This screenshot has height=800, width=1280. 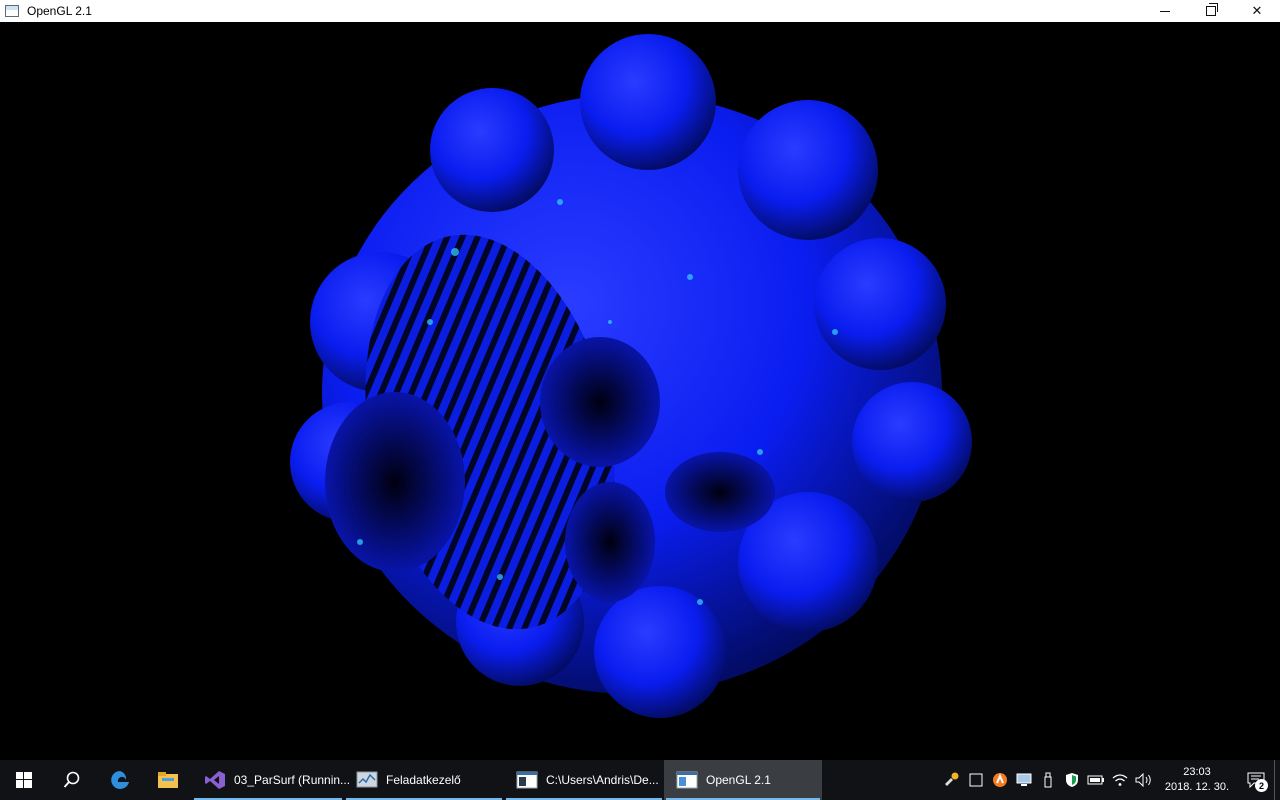 I want to click on show-desktop-button, so click(x=1277, y=780).